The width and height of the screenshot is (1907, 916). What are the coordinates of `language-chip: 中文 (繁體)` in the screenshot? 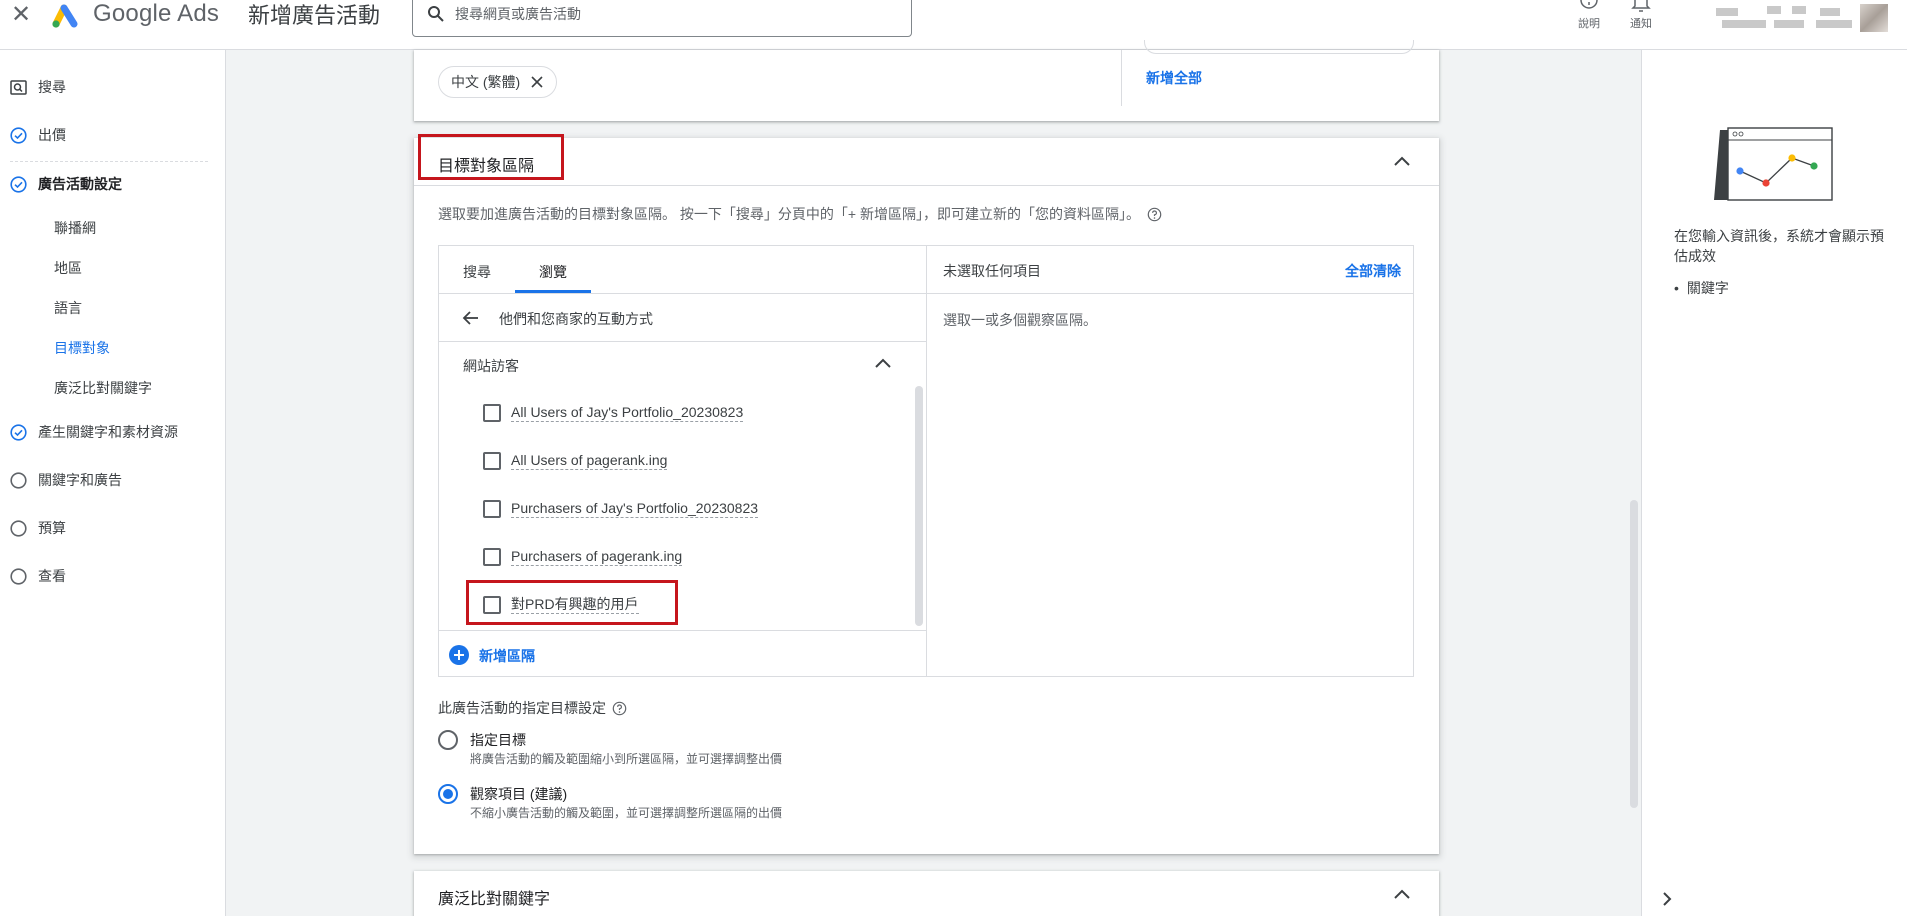 It's located at (498, 82).